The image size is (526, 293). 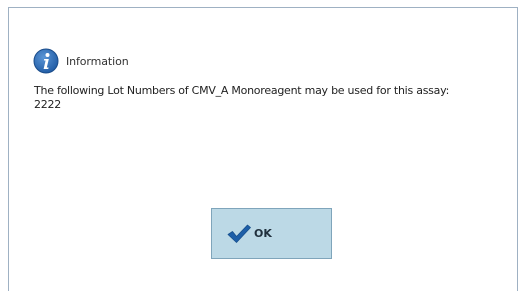 I want to click on lot-number-value: 2222, so click(x=47, y=104).